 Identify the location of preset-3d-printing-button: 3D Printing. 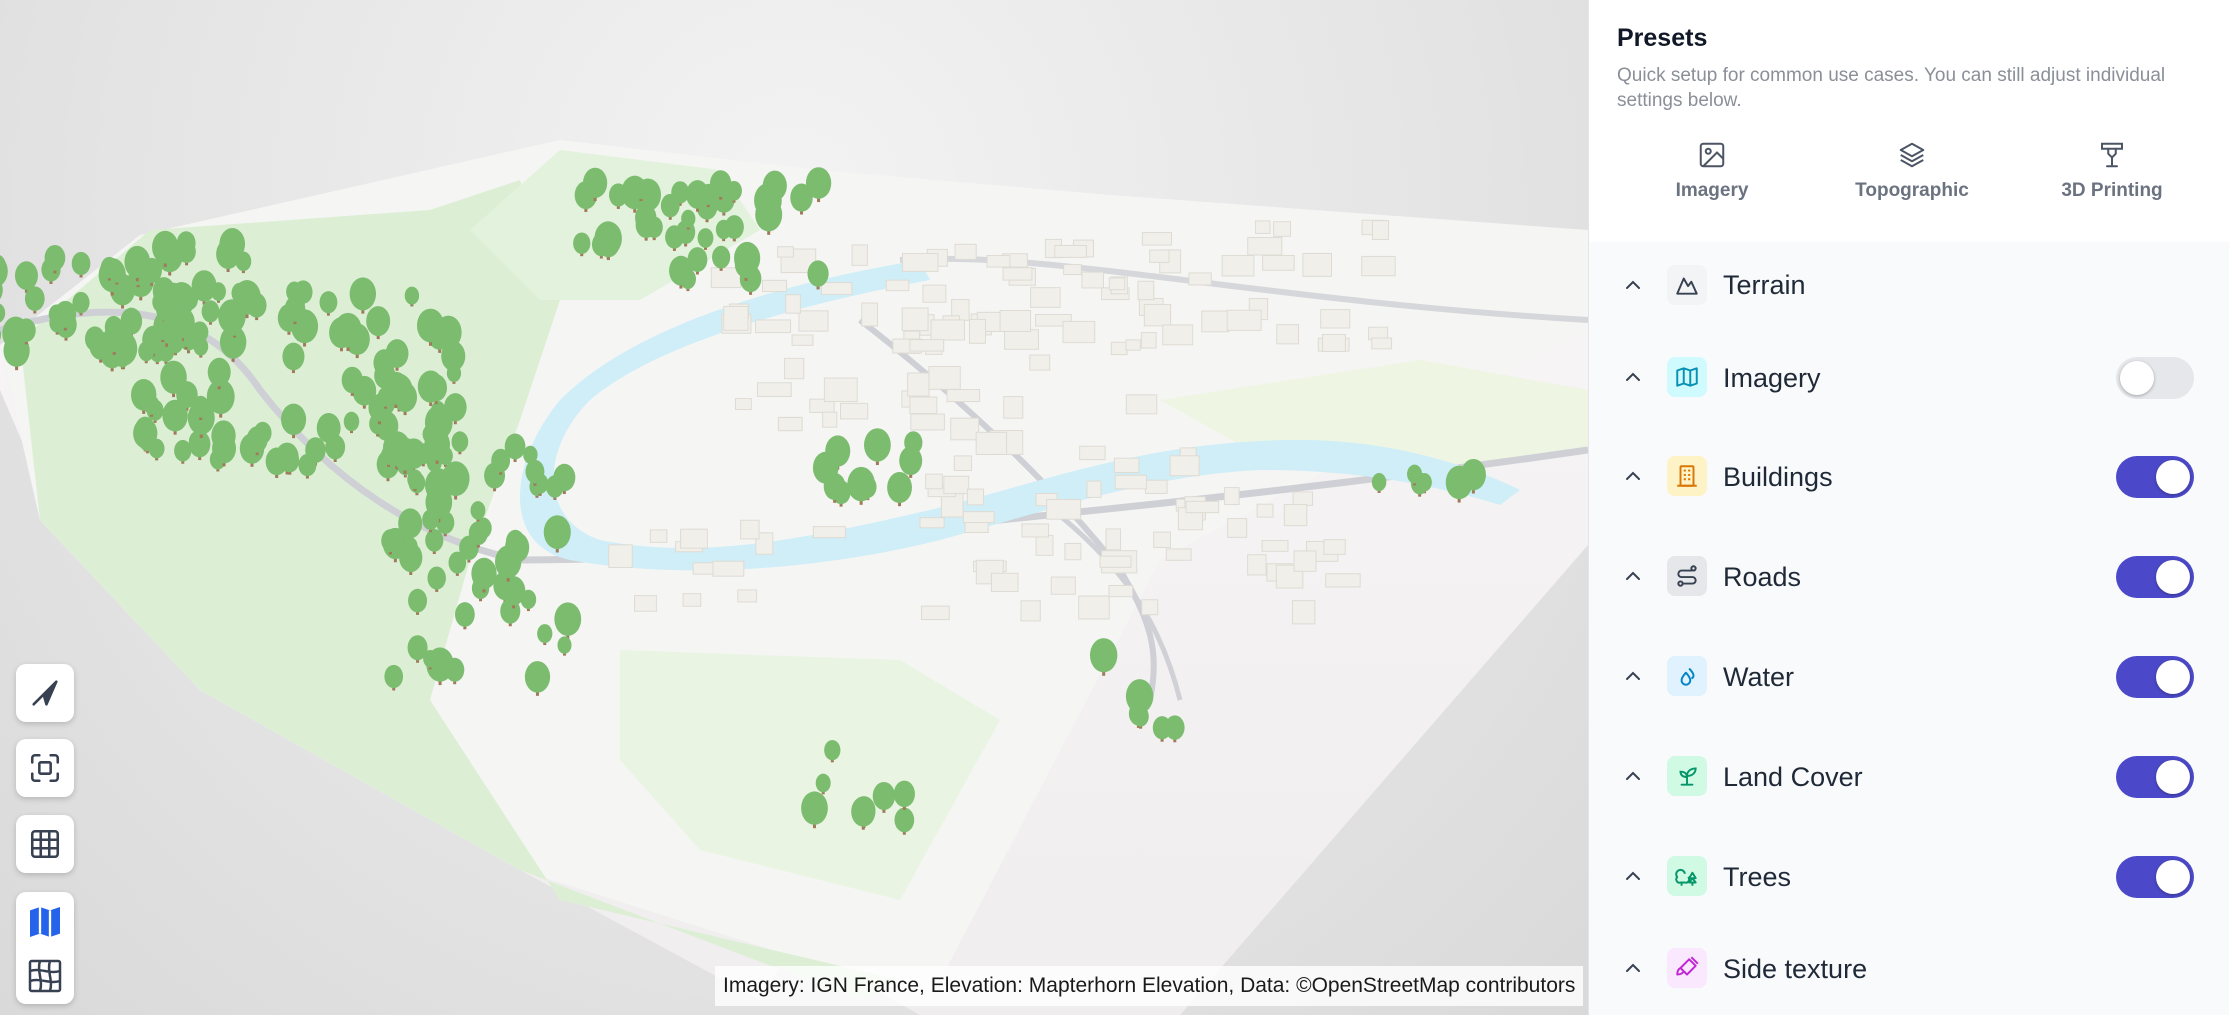
(2112, 175).